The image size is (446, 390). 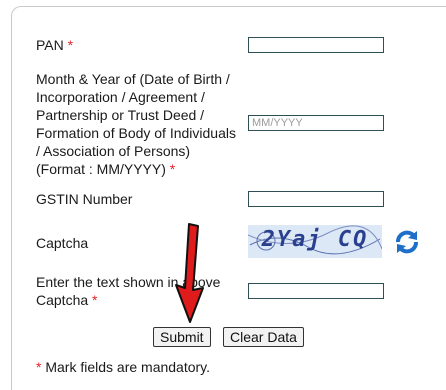 I want to click on dob-label-line: Incorporation / Agreement /, so click(x=120, y=97).